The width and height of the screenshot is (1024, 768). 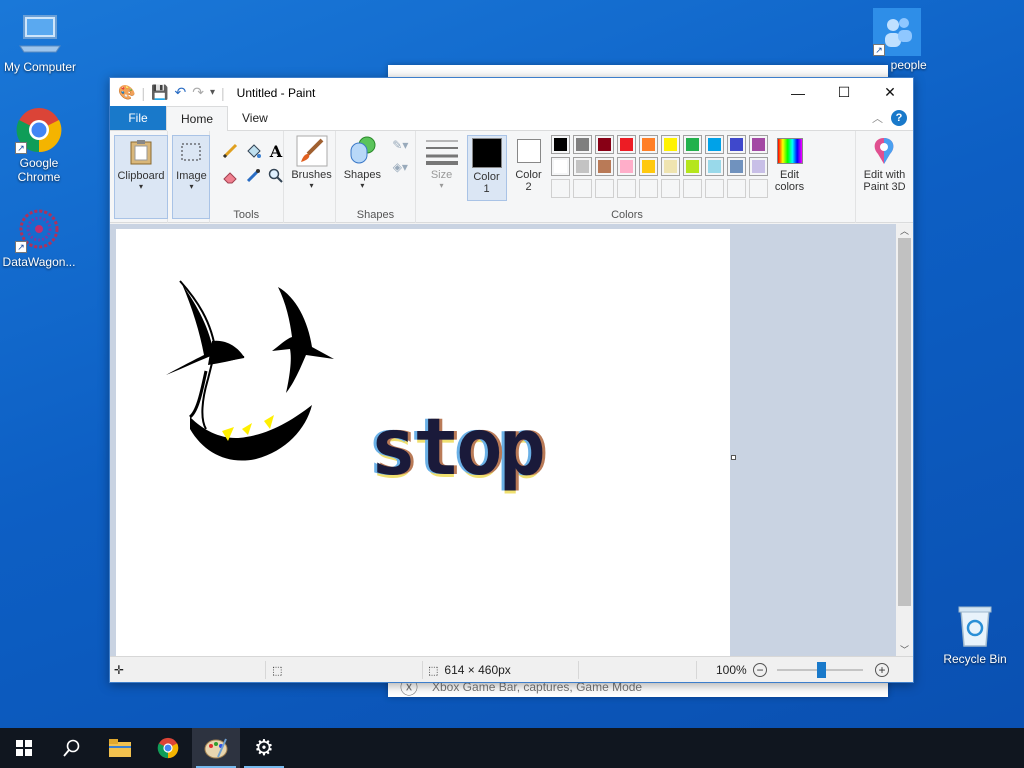 I want to click on scroll-up-icon: ︿, so click(x=904, y=231).